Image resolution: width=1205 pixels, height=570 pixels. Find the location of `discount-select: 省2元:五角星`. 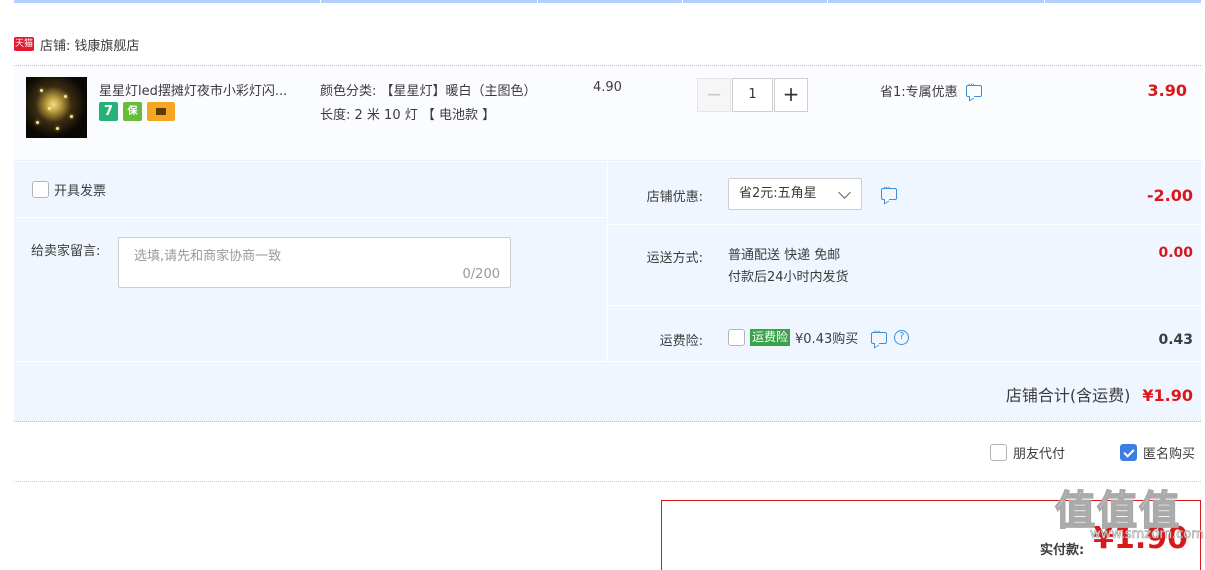

discount-select: 省2元:五角星 is located at coordinates (795, 194).